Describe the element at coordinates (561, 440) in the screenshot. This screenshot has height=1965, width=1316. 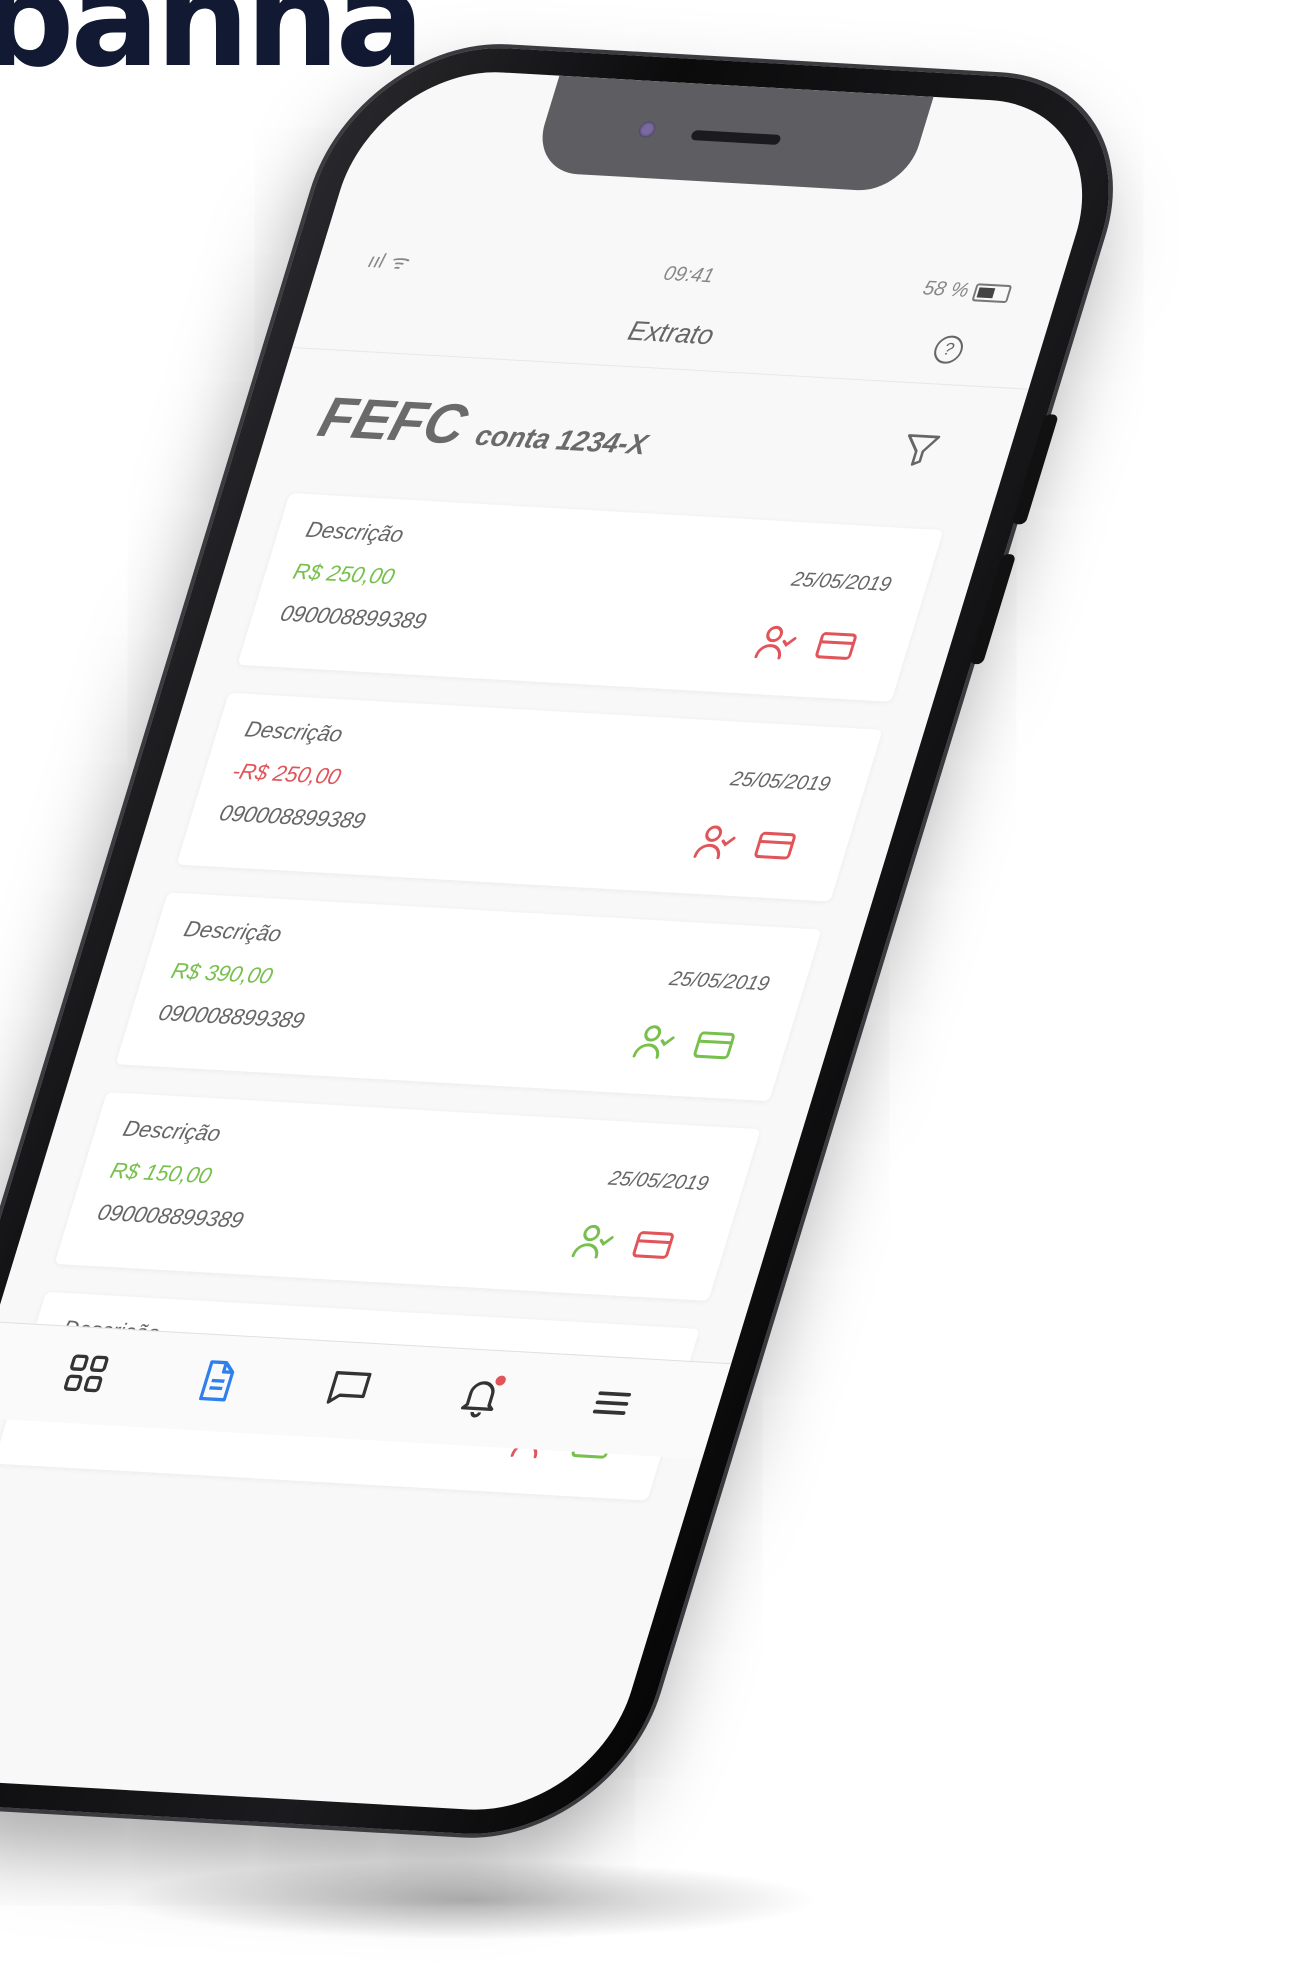
I see `account-number: conta 1234-X` at that location.